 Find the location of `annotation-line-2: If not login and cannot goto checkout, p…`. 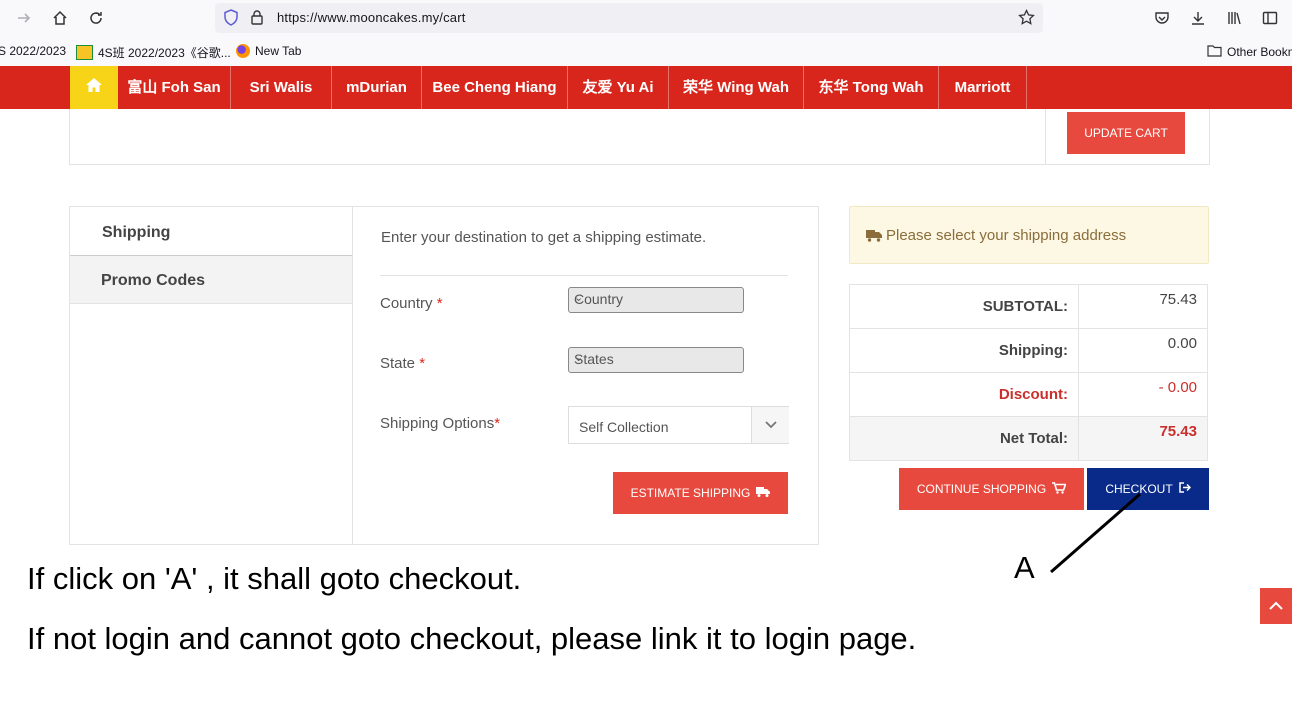

annotation-line-2: If not login and cannot goto checkout, p… is located at coordinates (472, 638).